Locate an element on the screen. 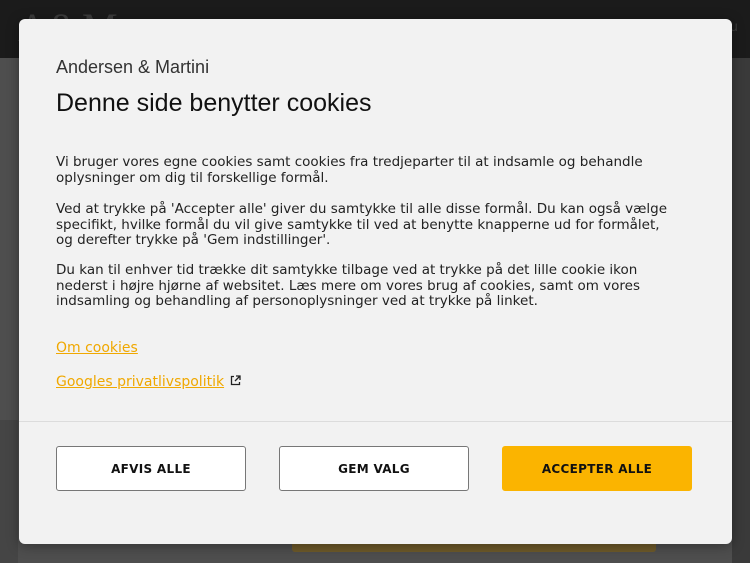 The image size is (750, 563). footer-divider is located at coordinates (375, 421).